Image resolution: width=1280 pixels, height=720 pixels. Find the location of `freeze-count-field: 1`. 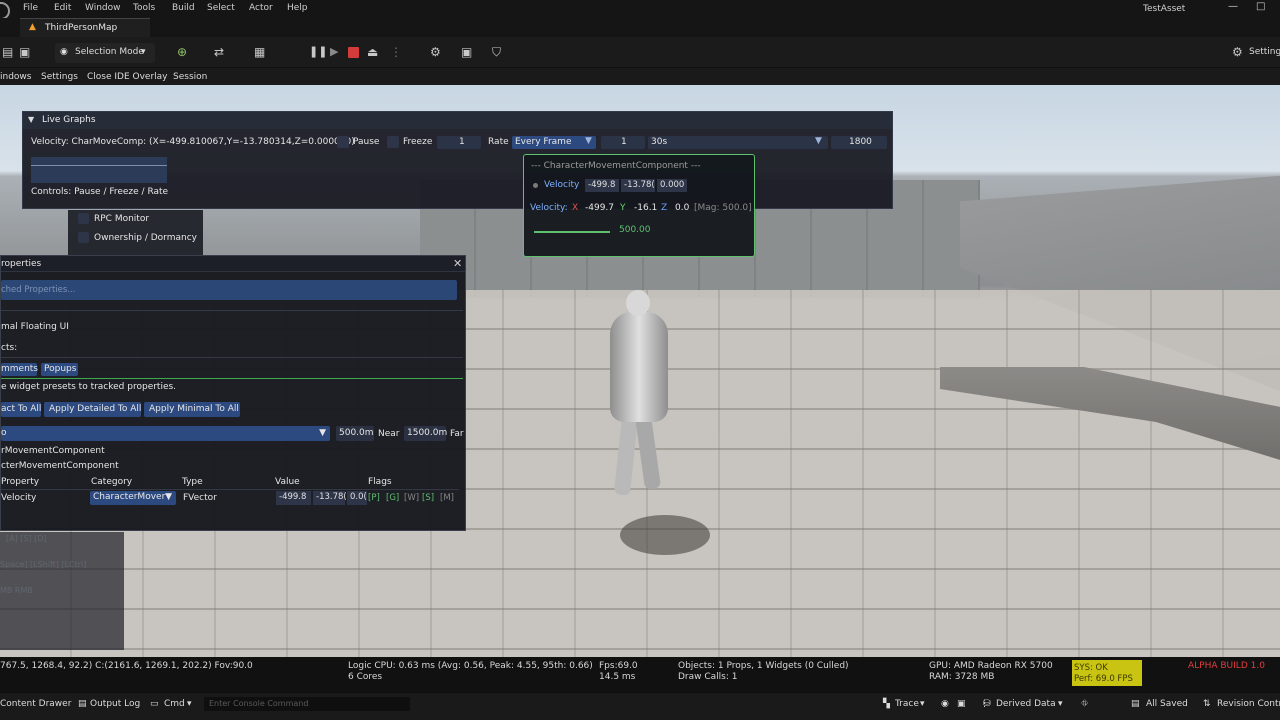

freeze-count-field: 1 is located at coordinates (459, 142).